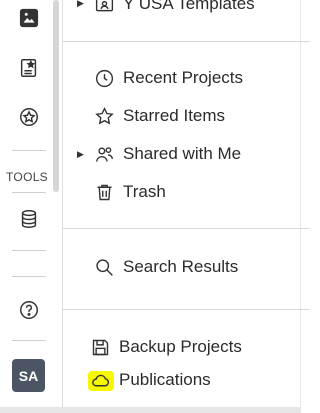 Image resolution: width=320 pixels, height=413 pixels. What do you see at coordinates (181, 266) in the screenshot?
I see `search-results-label: Search Results` at bounding box center [181, 266].